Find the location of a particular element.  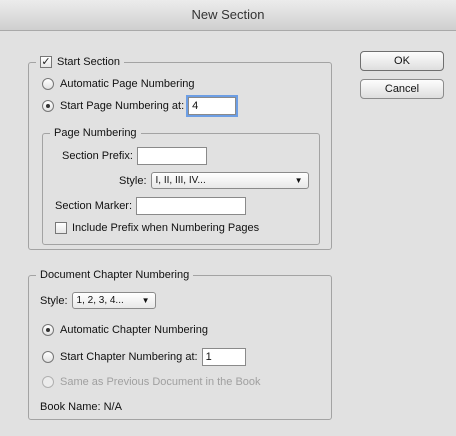

section-marker-label: Section Marker: is located at coordinates (94, 206).